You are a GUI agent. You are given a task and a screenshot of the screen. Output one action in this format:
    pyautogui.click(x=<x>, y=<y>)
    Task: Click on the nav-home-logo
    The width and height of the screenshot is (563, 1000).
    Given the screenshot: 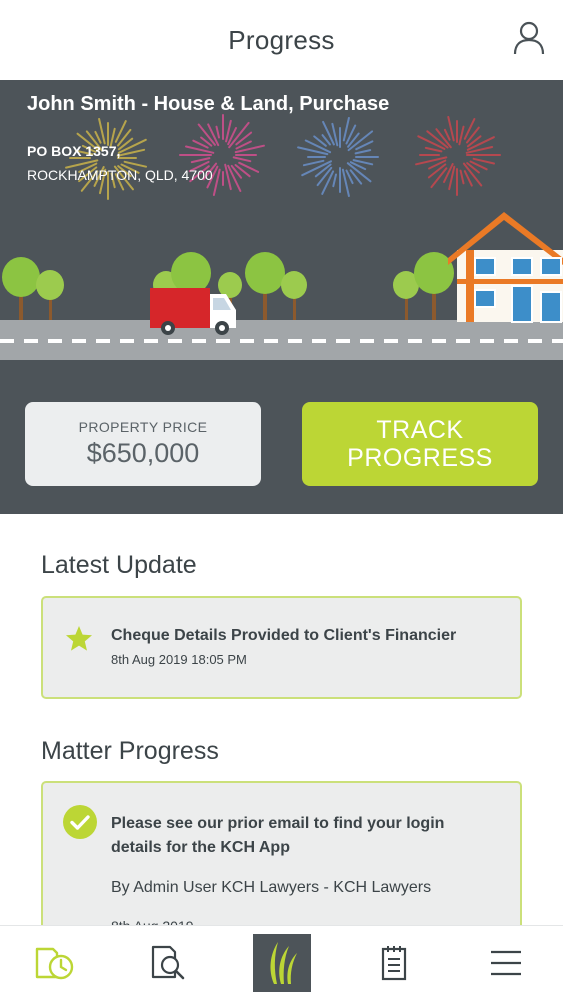 What is the action you would take?
    pyautogui.click(x=282, y=963)
    